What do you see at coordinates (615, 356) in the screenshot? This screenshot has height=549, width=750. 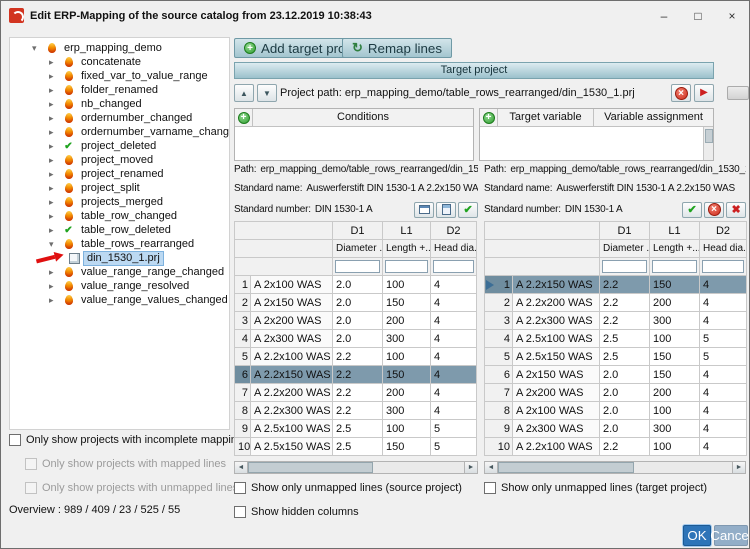 I see `target-table-row: 5 A 2.5x150 WAS 2.5 150 5` at bounding box center [615, 356].